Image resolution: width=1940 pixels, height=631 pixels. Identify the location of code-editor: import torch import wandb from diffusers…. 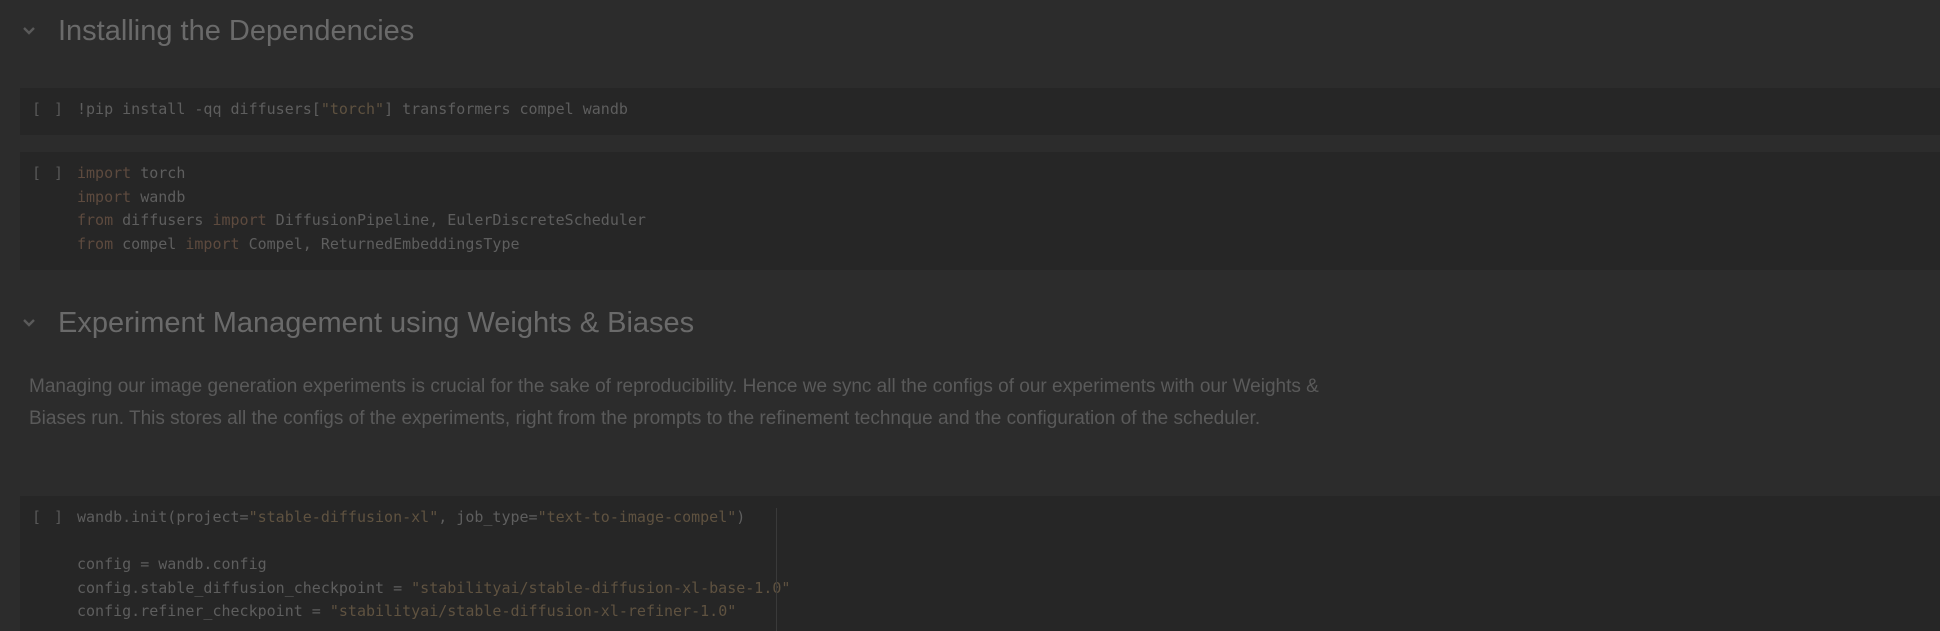
(361, 209).